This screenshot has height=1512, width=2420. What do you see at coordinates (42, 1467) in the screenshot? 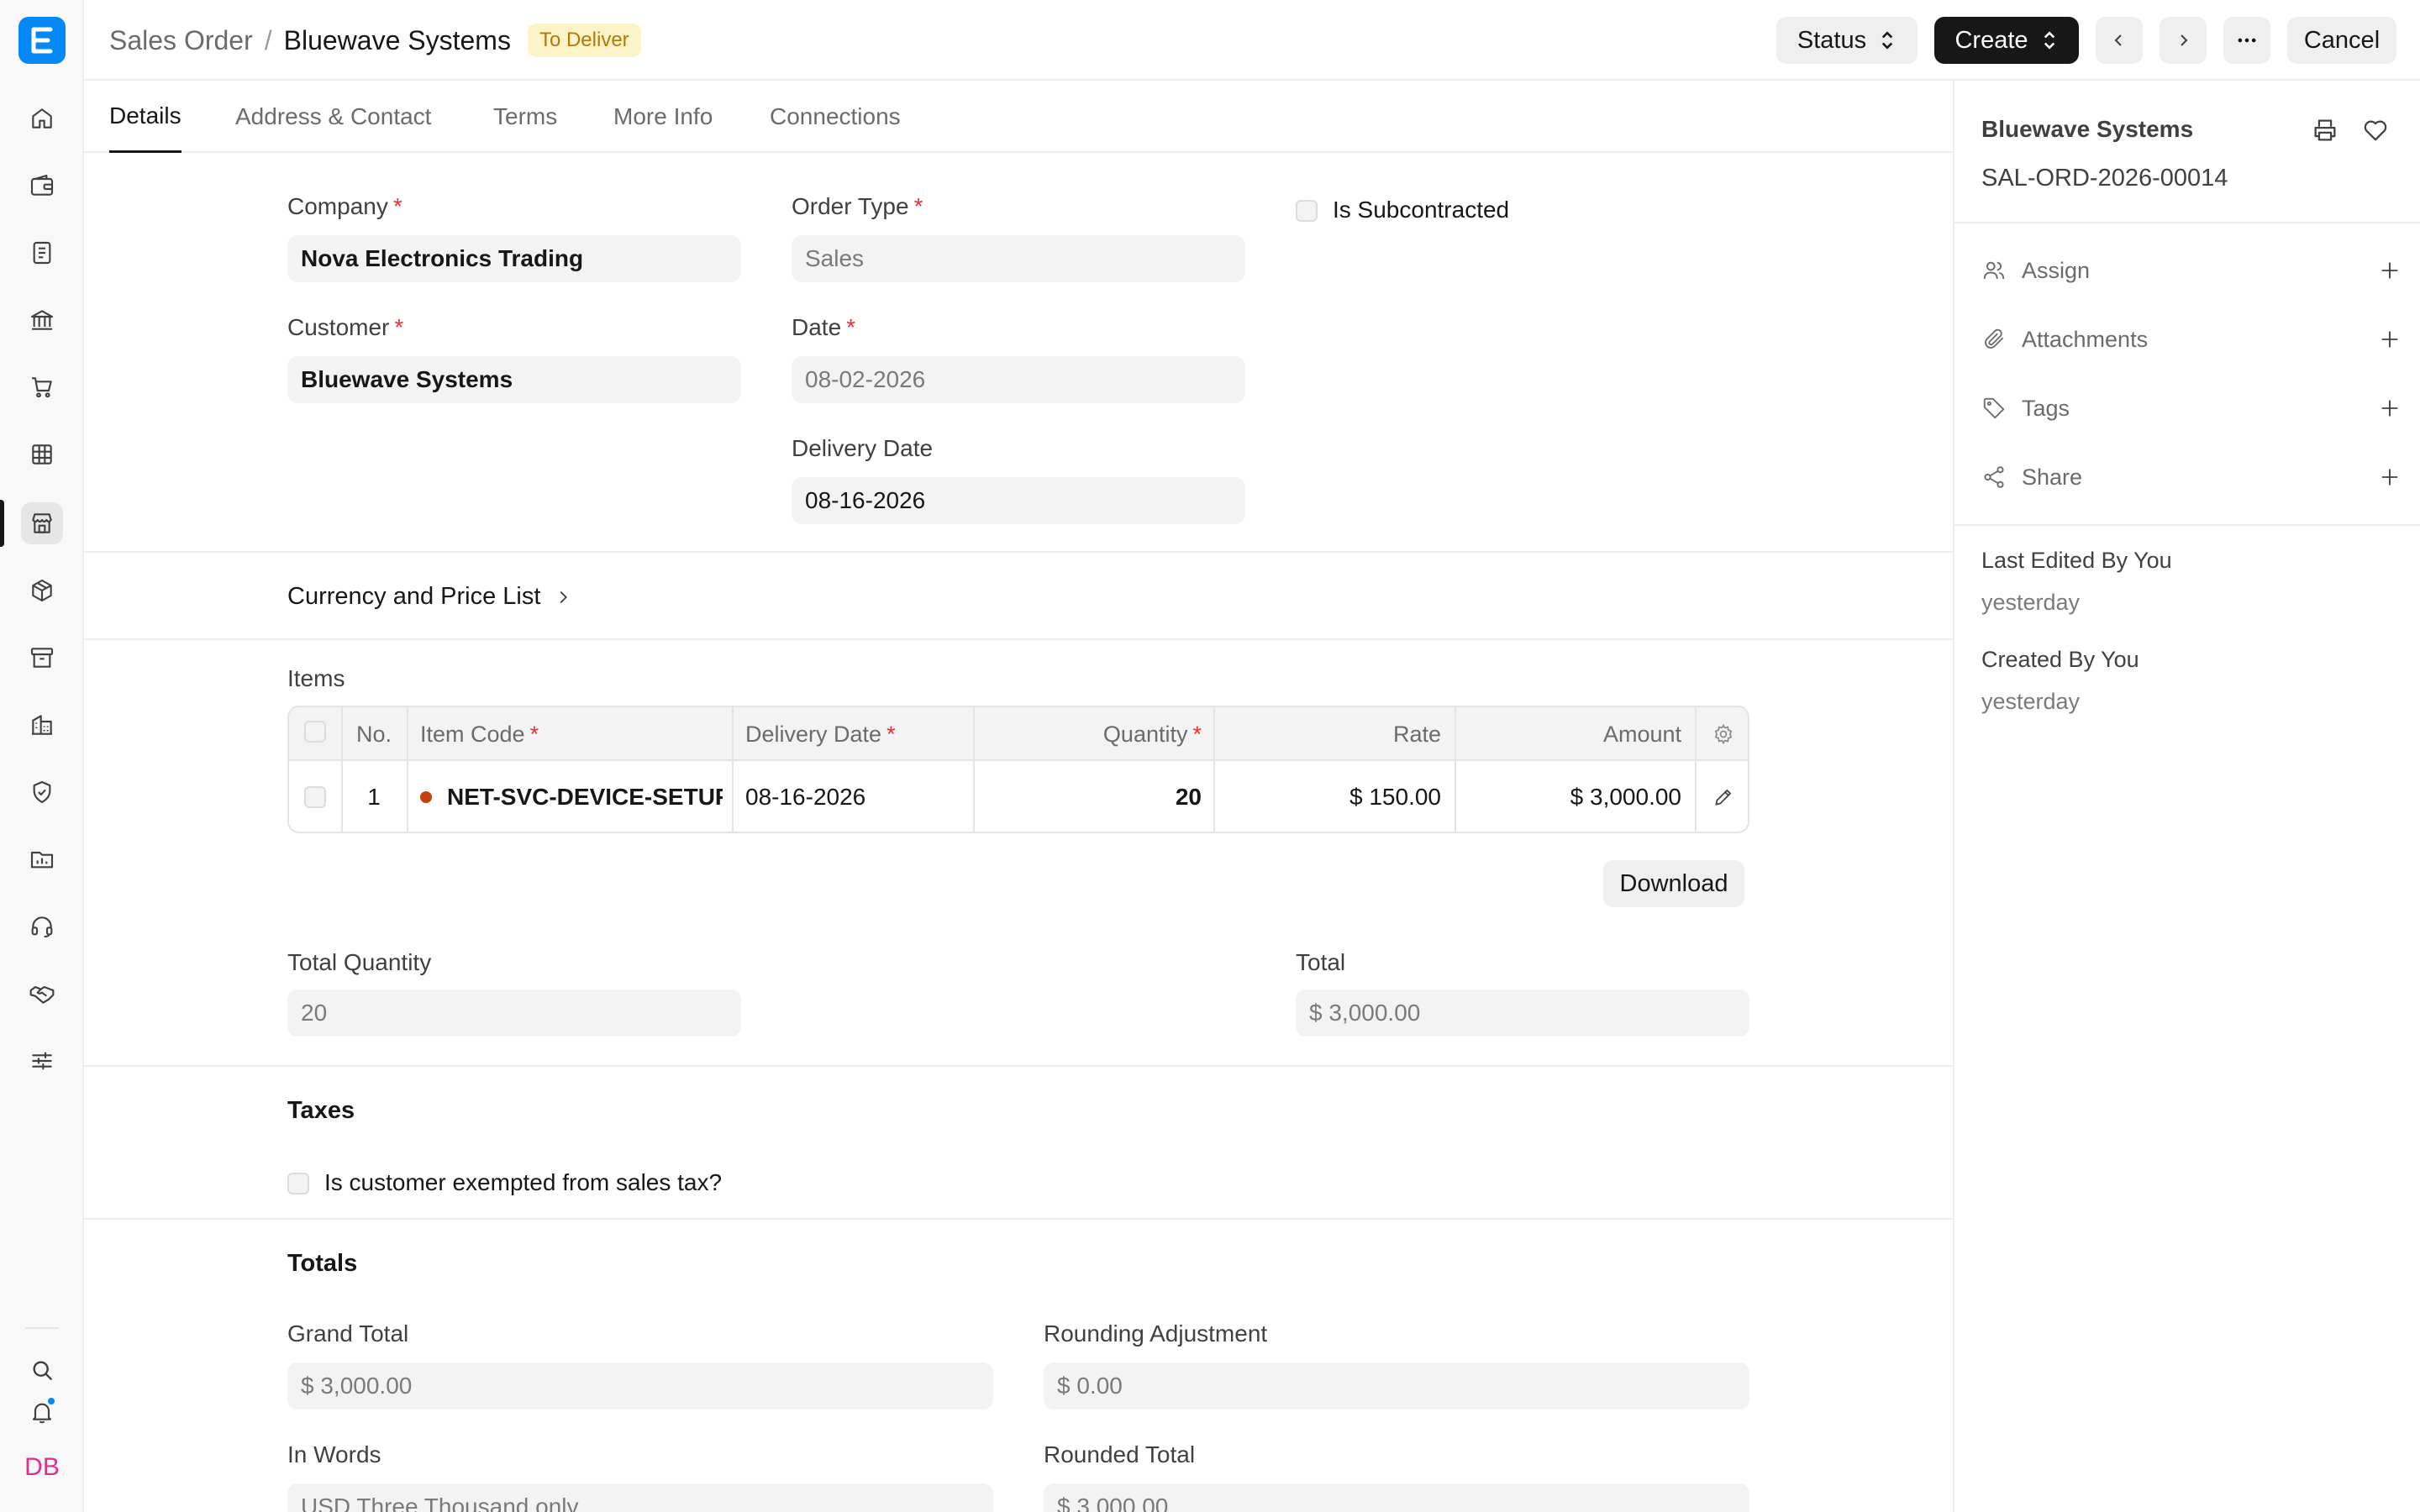
I see `avatar: DB` at bounding box center [42, 1467].